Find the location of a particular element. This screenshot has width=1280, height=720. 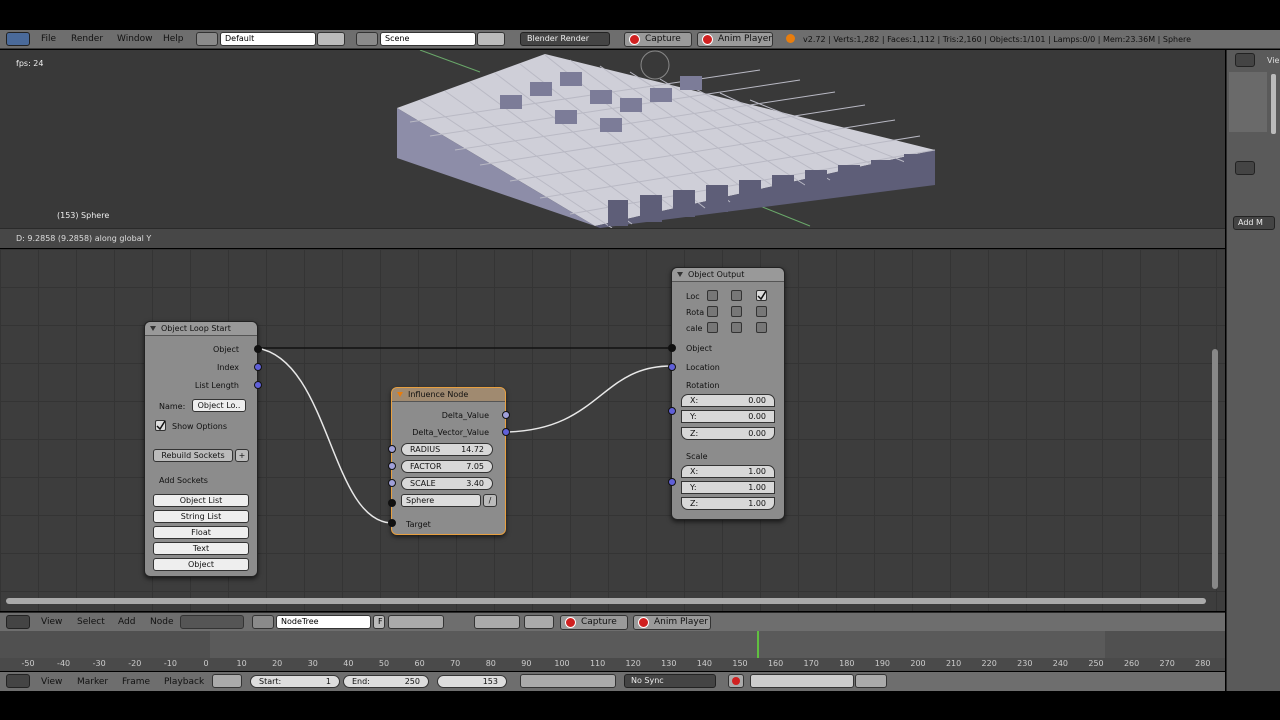

preview-range-buttons is located at coordinates (227, 681).